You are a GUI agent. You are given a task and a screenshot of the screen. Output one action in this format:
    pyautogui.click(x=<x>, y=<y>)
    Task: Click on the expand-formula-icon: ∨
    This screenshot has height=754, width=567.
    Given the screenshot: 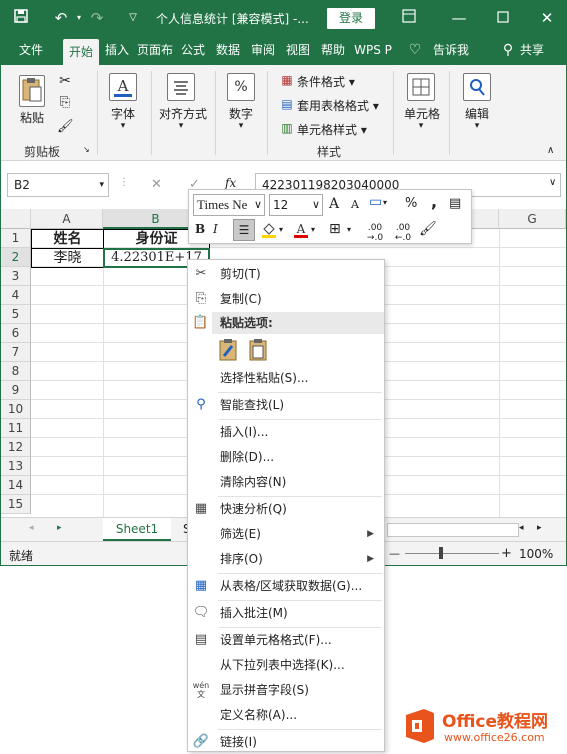 What is the action you would take?
    pyautogui.click(x=552, y=182)
    